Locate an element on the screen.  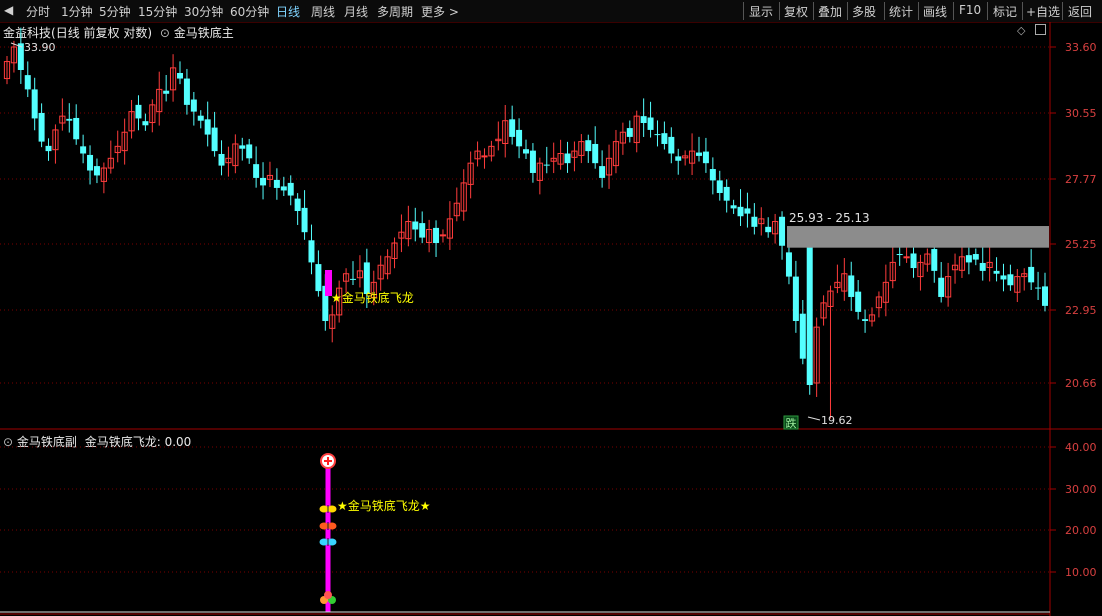
low-pointer is located at coordinates (814, 418).